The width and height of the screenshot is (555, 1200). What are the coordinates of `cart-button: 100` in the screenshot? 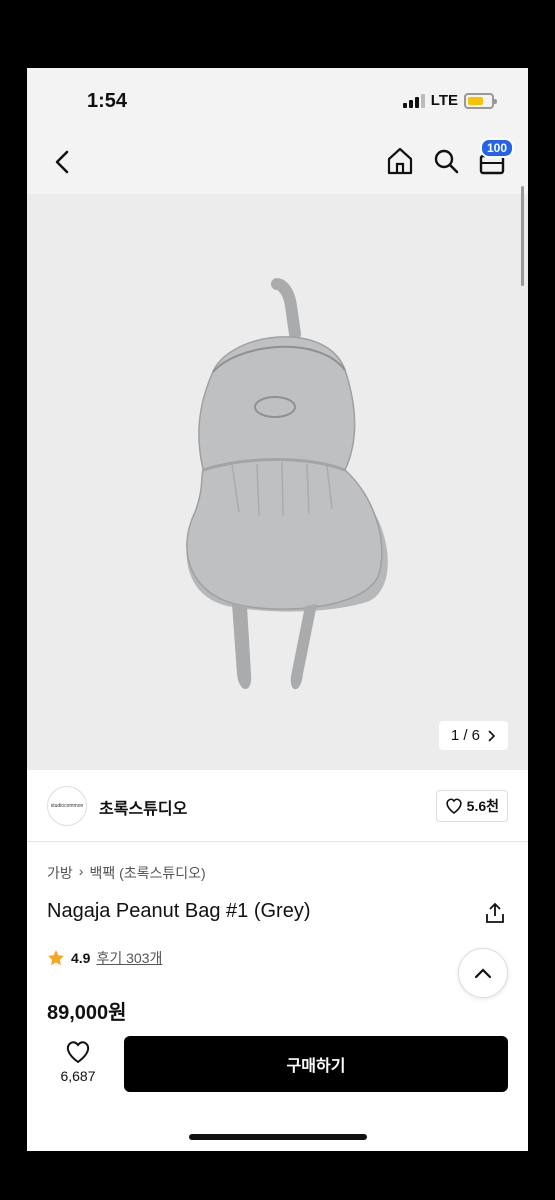 It's located at (496, 157).